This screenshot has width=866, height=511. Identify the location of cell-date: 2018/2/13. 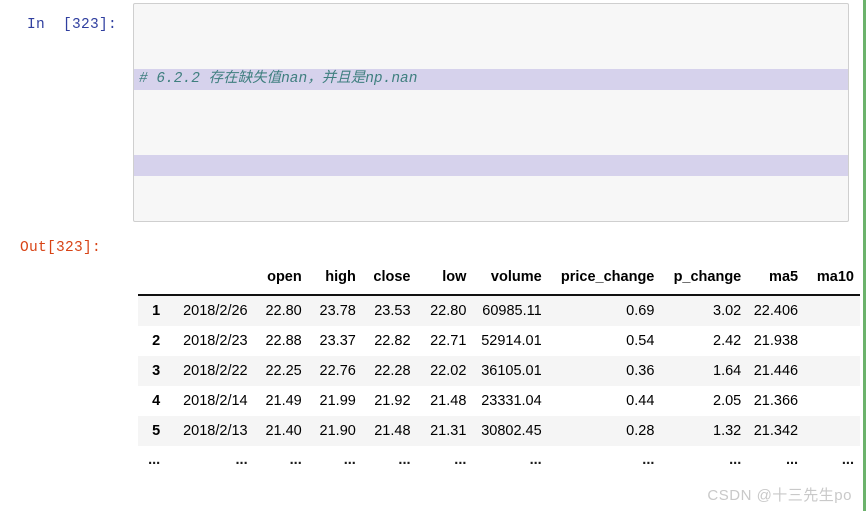
(212, 431).